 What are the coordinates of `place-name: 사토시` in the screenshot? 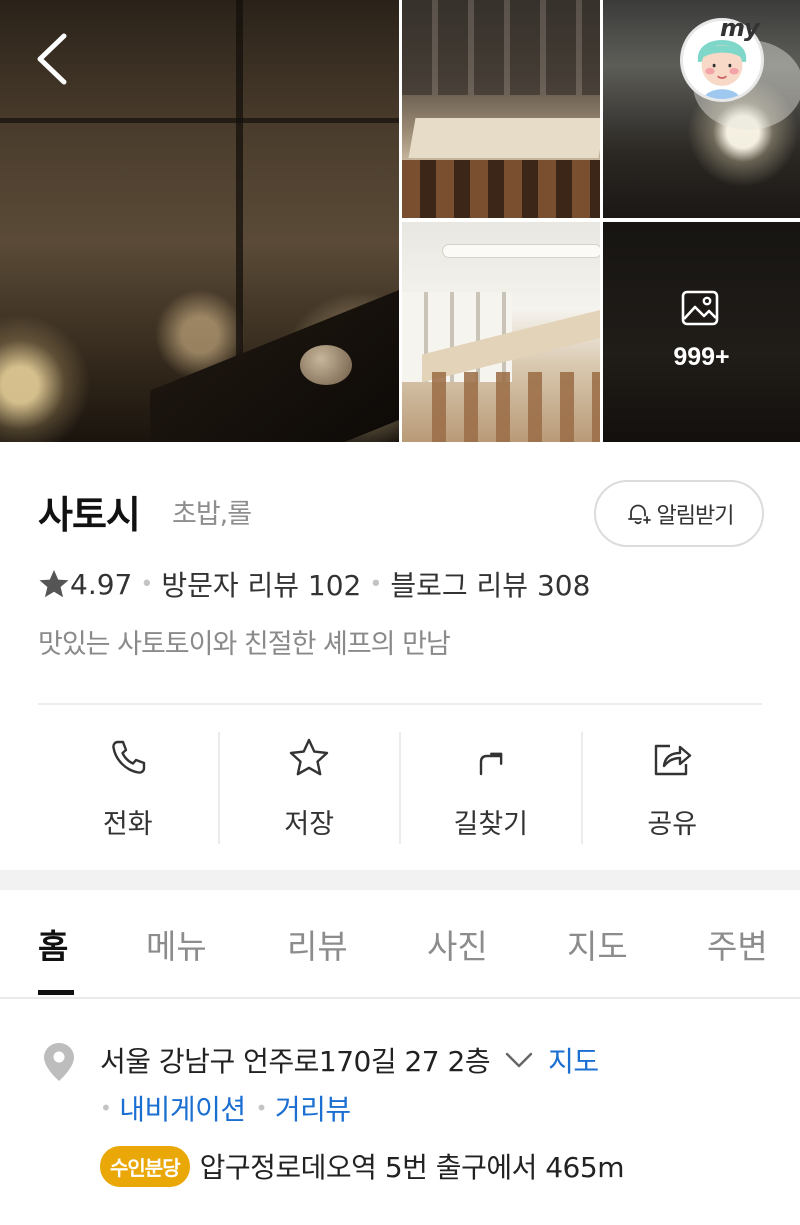 It's located at (89, 515).